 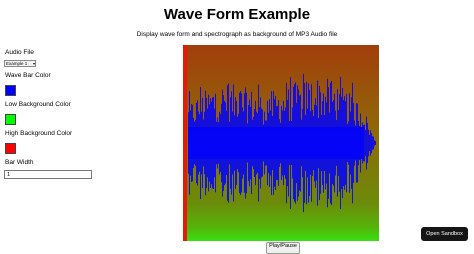 I want to click on bar-width-label: Bar Width, so click(x=19, y=162).